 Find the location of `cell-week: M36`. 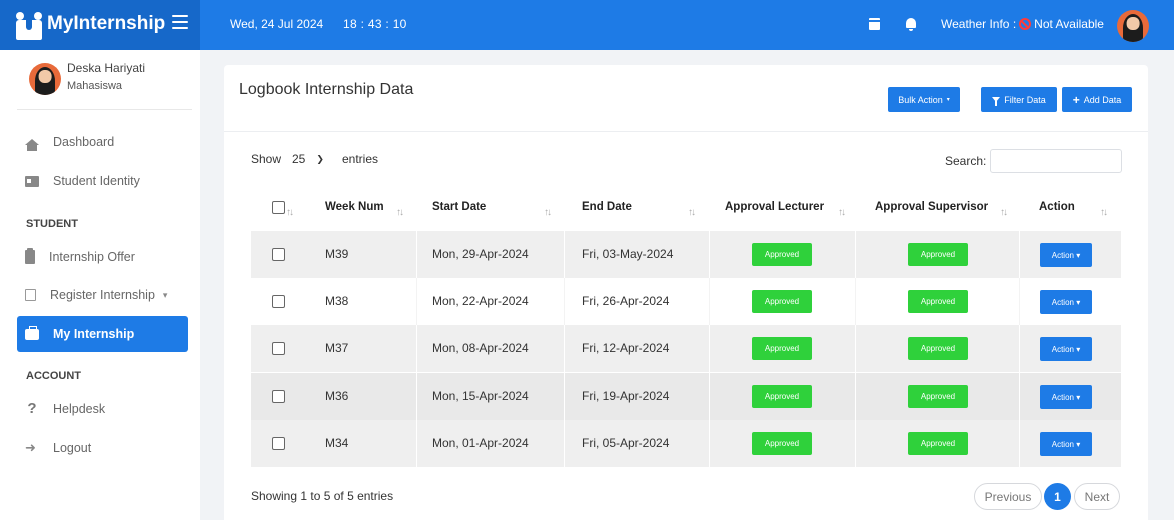

cell-week: M36 is located at coordinates (337, 396).